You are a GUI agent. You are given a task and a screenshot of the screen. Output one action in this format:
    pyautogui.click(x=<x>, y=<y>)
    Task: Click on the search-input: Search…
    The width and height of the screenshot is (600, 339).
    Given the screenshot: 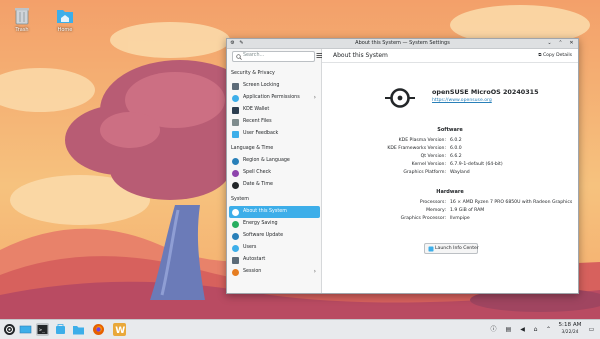 What is the action you would take?
    pyautogui.click(x=273, y=56)
    